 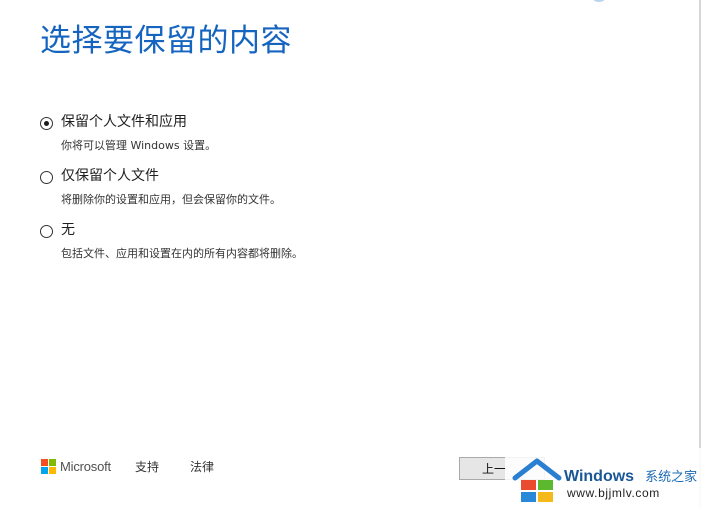 I want to click on radio-button-selected, so click(x=46, y=123).